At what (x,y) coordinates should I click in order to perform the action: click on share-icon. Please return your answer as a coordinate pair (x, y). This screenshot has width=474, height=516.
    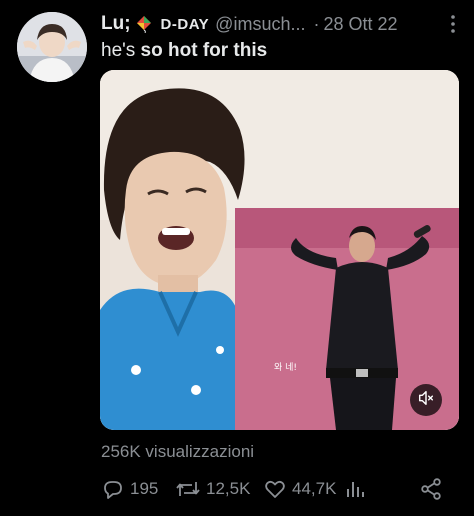
    Looking at the image, I should click on (431, 489).